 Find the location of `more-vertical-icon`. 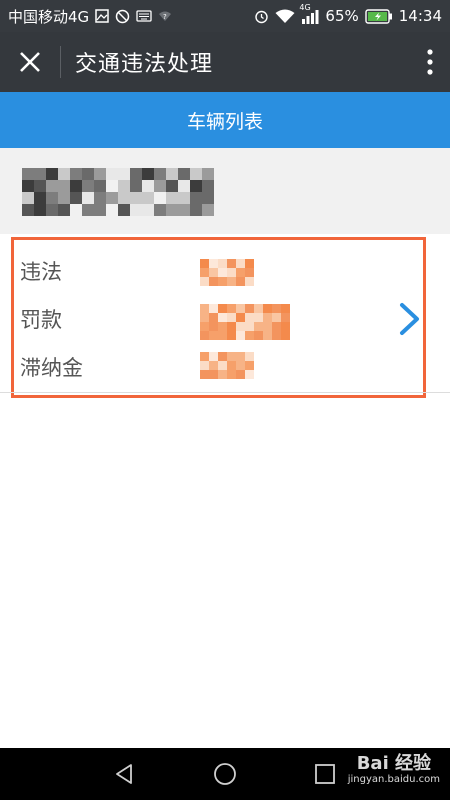

more-vertical-icon is located at coordinates (430, 62).